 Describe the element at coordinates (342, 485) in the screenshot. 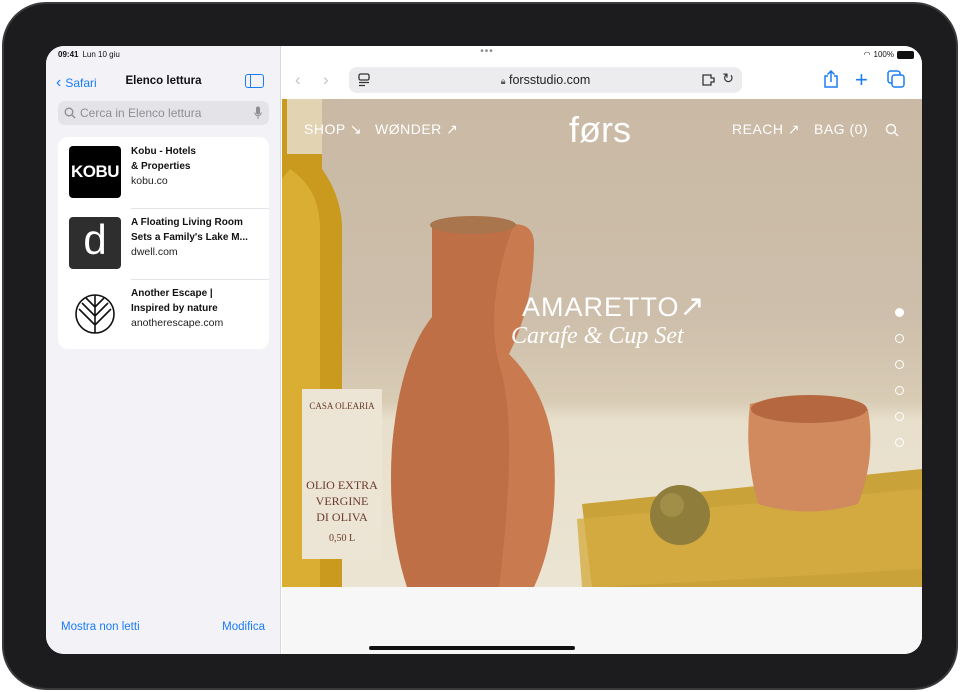

I see `svg-text: OLIO EXTRA` at that location.